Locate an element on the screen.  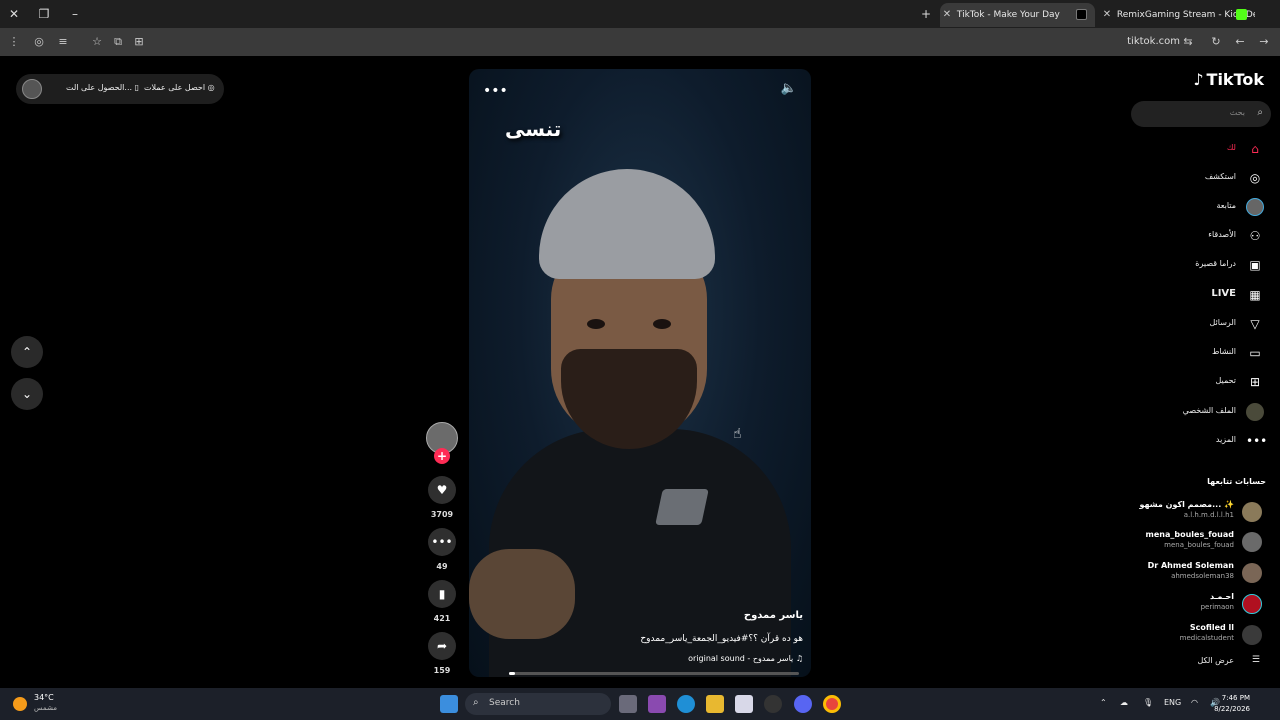
sidebar-item-more: المزيد ••• is located at coordinates (1198, 441).